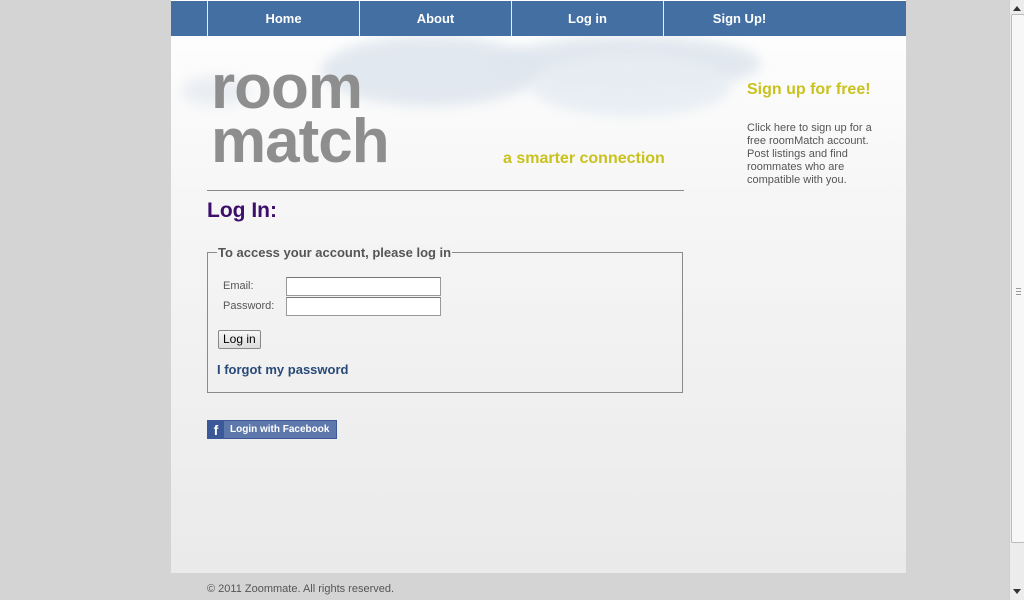 The image size is (1024, 600). I want to click on login-submit-button: Log in, so click(239, 339).